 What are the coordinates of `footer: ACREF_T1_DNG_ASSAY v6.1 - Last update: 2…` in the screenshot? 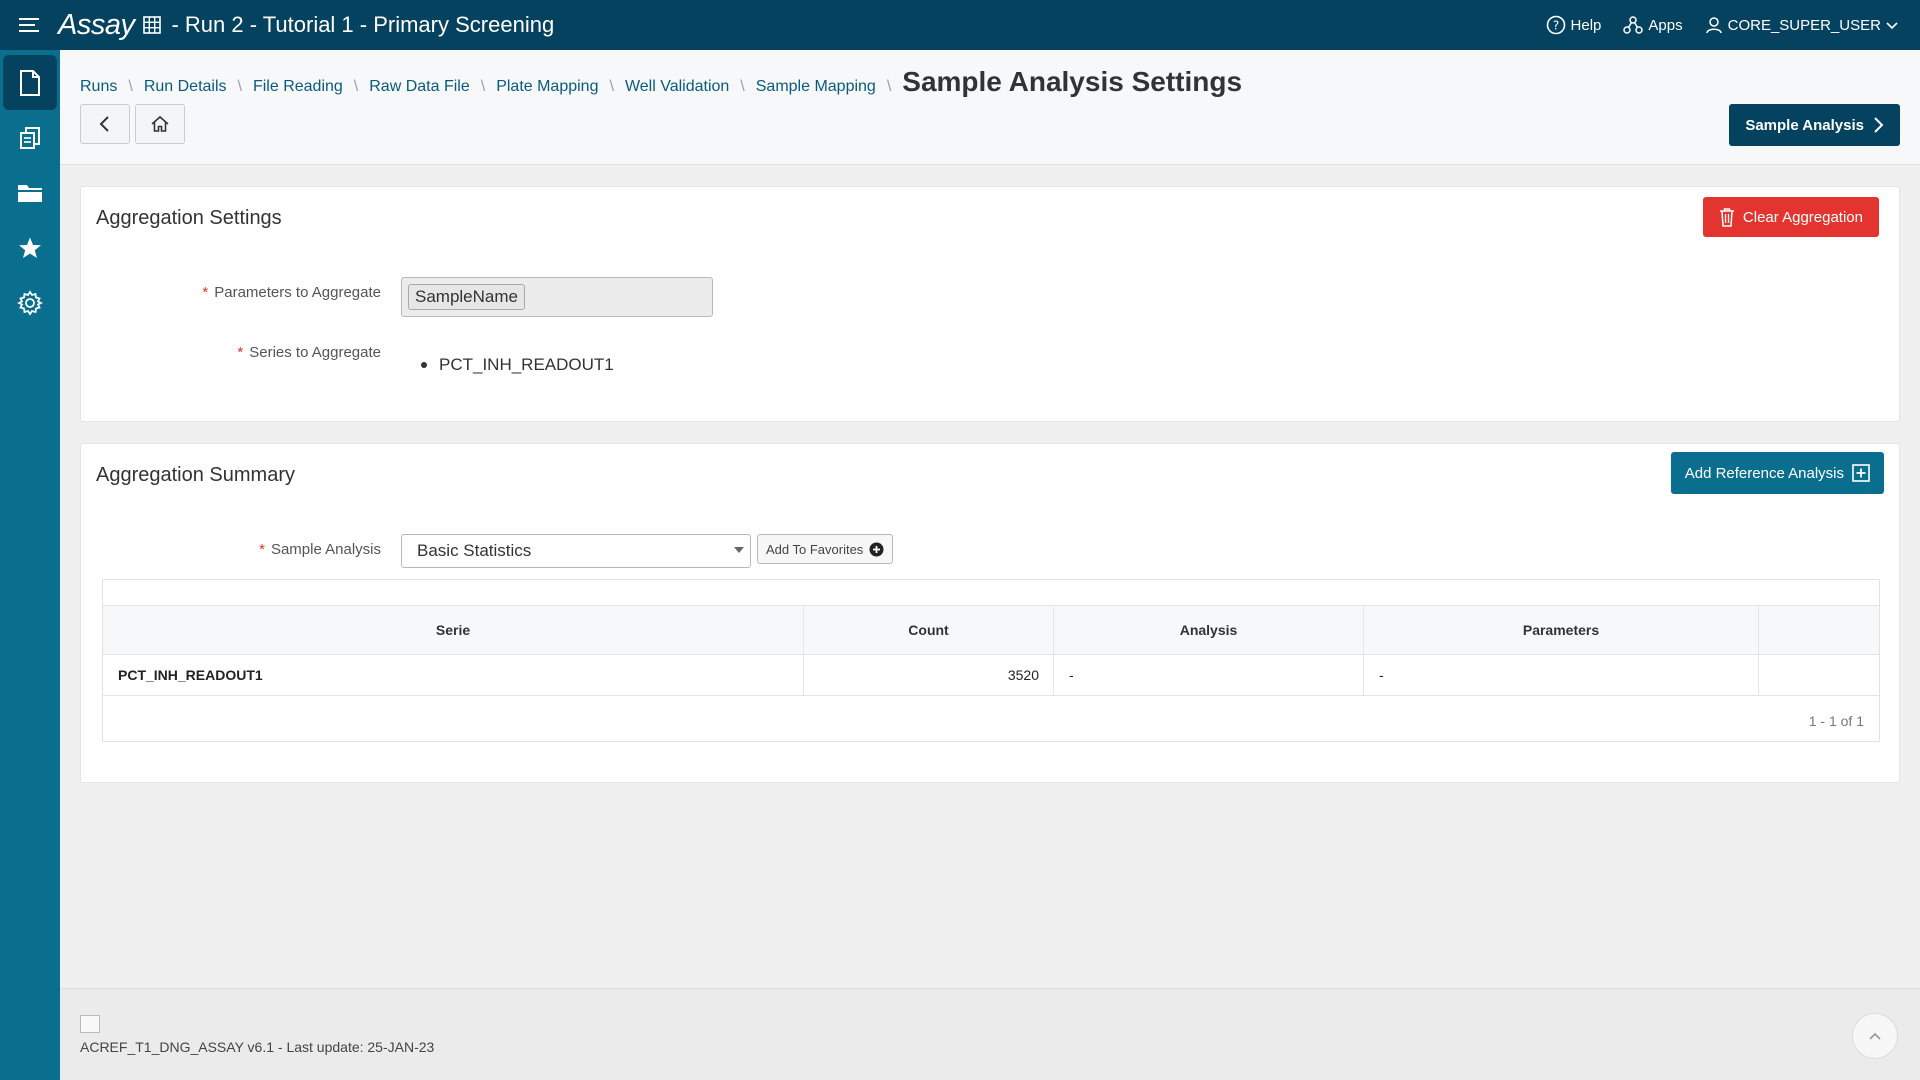 It's located at (990, 1034).